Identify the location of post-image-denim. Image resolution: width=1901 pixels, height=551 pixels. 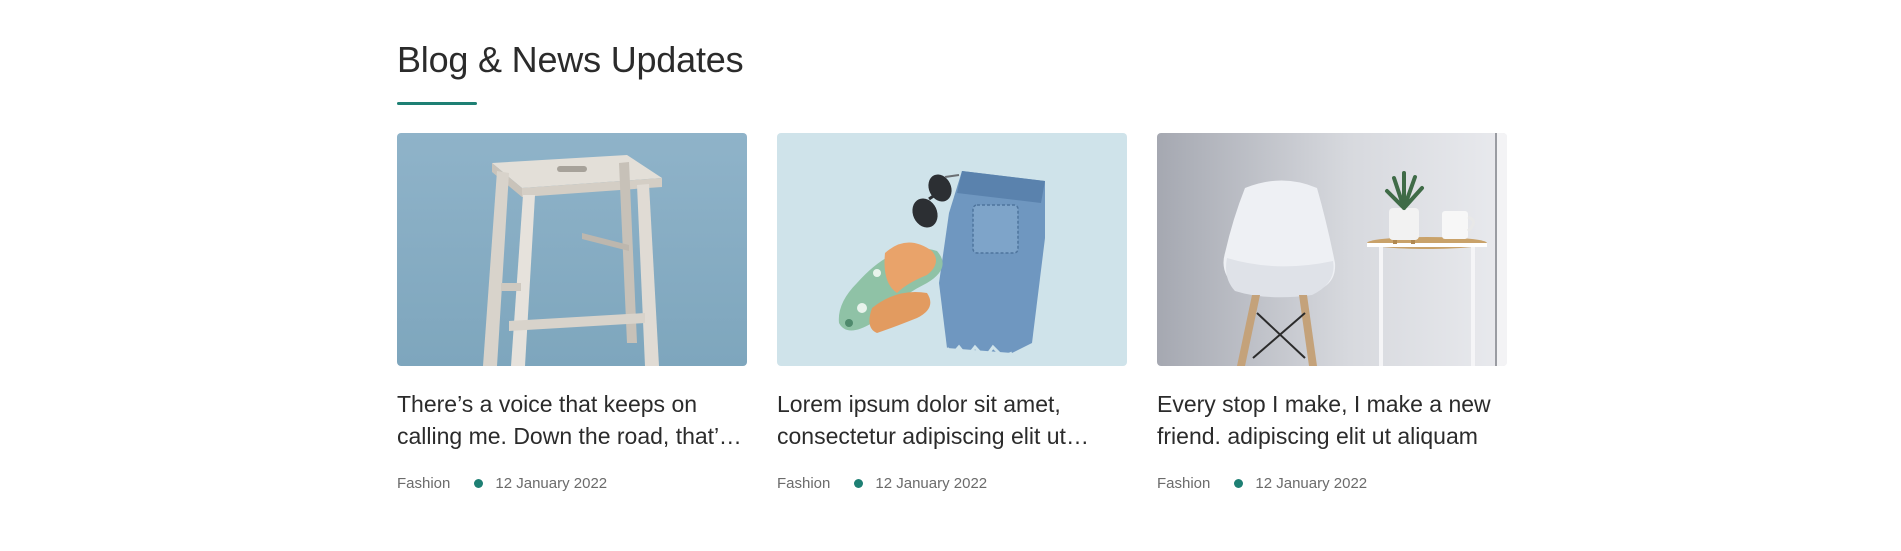
(952, 249).